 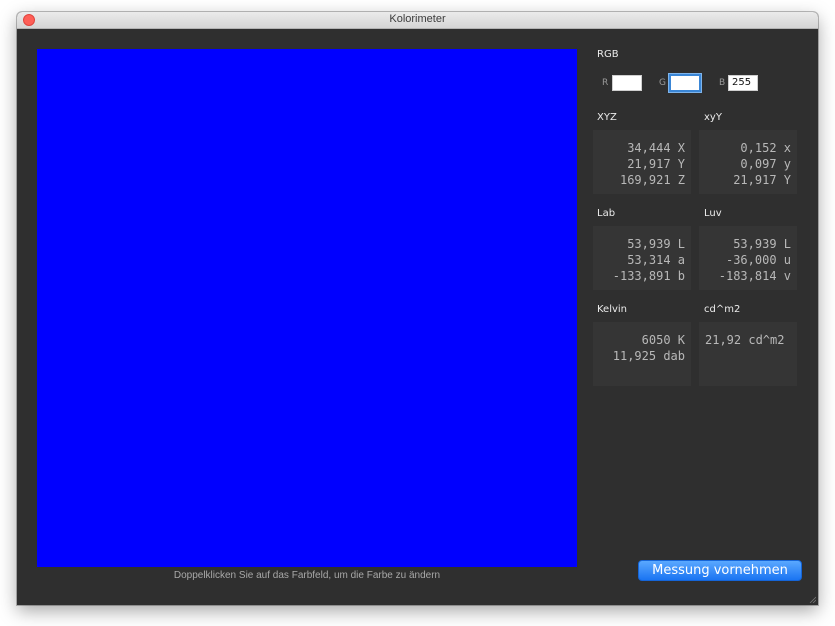 What do you see at coordinates (685, 83) in the screenshot?
I see `g-input` at bounding box center [685, 83].